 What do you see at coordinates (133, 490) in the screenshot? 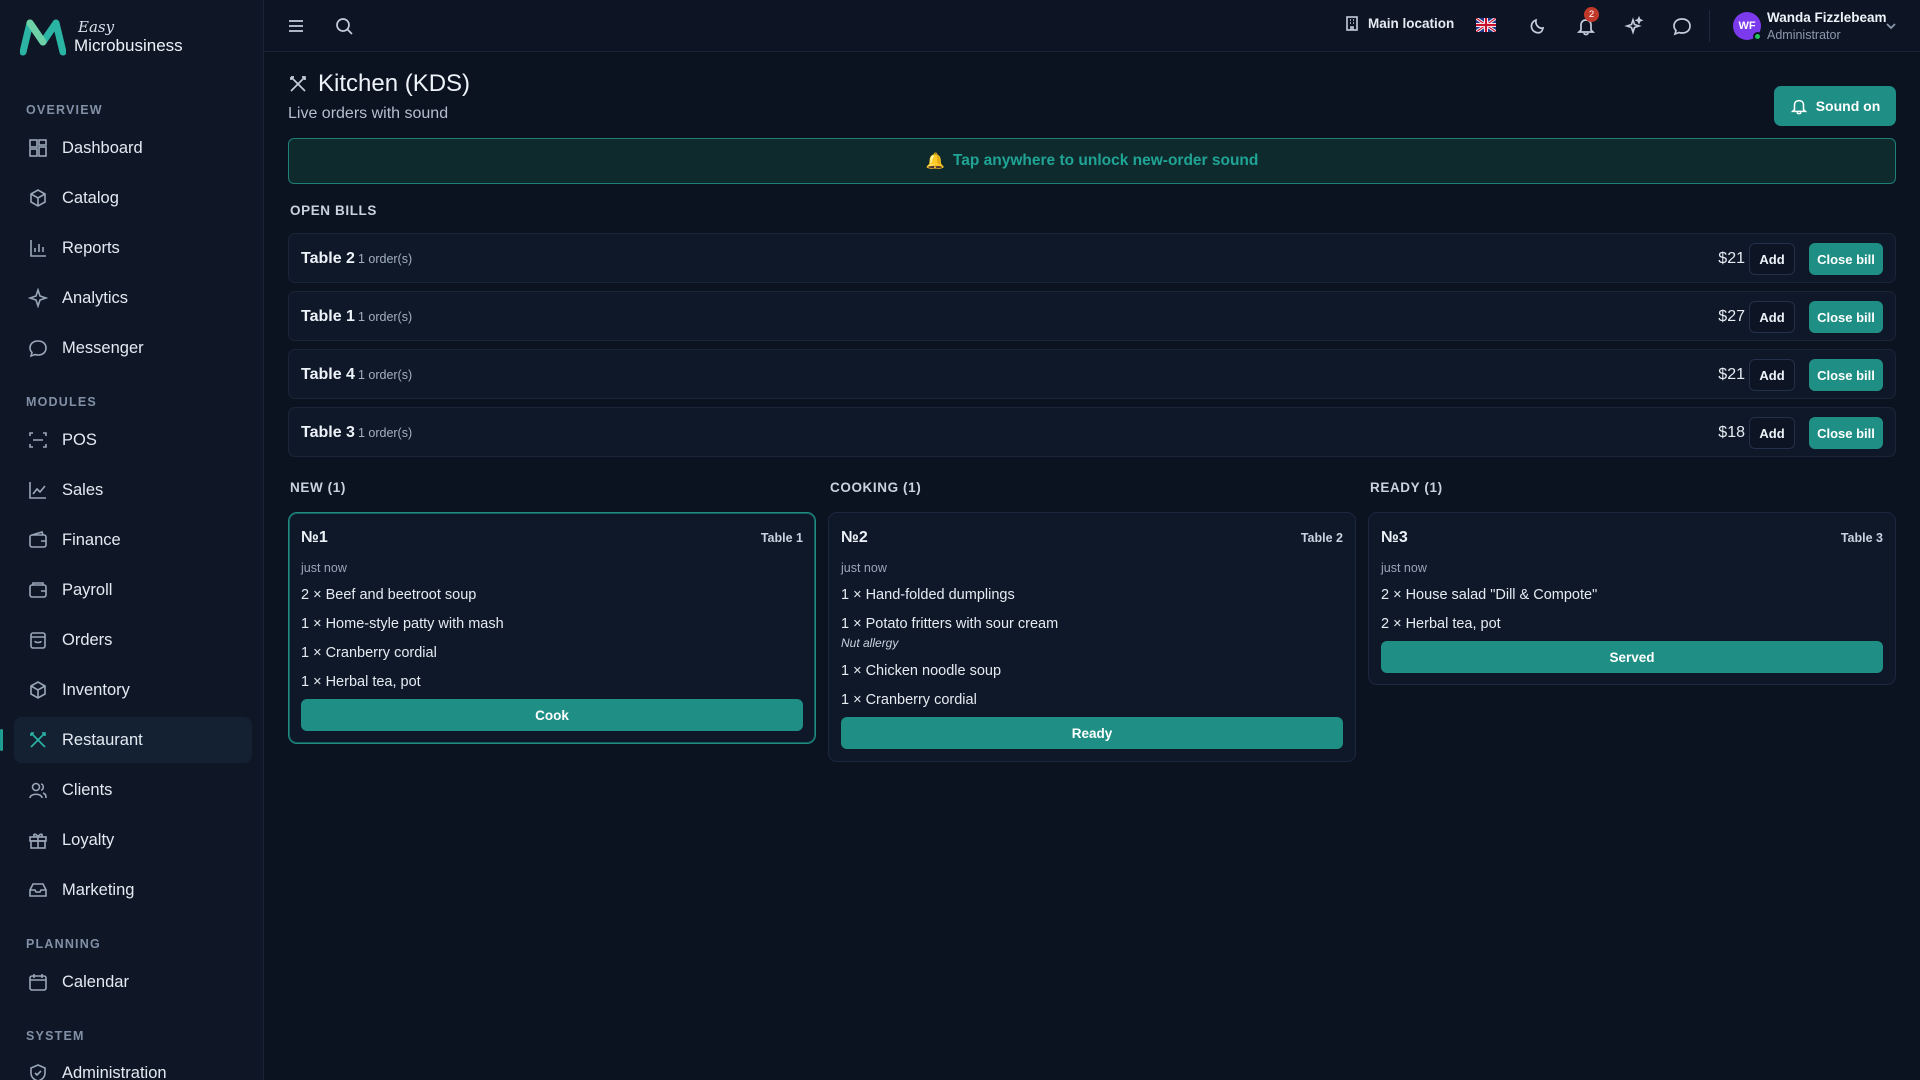
I see `sidebar-item-sales: Sales` at bounding box center [133, 490].